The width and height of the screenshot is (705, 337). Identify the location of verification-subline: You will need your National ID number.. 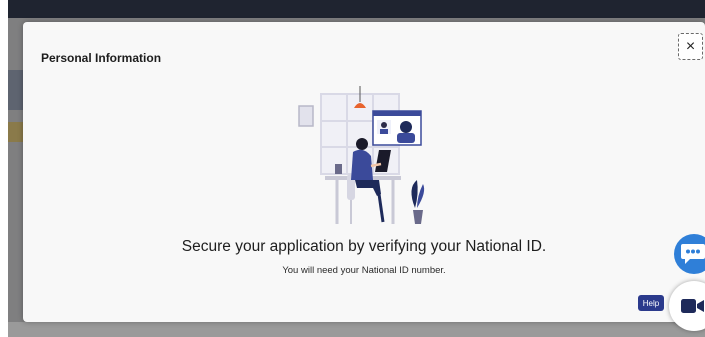
(364, 270).